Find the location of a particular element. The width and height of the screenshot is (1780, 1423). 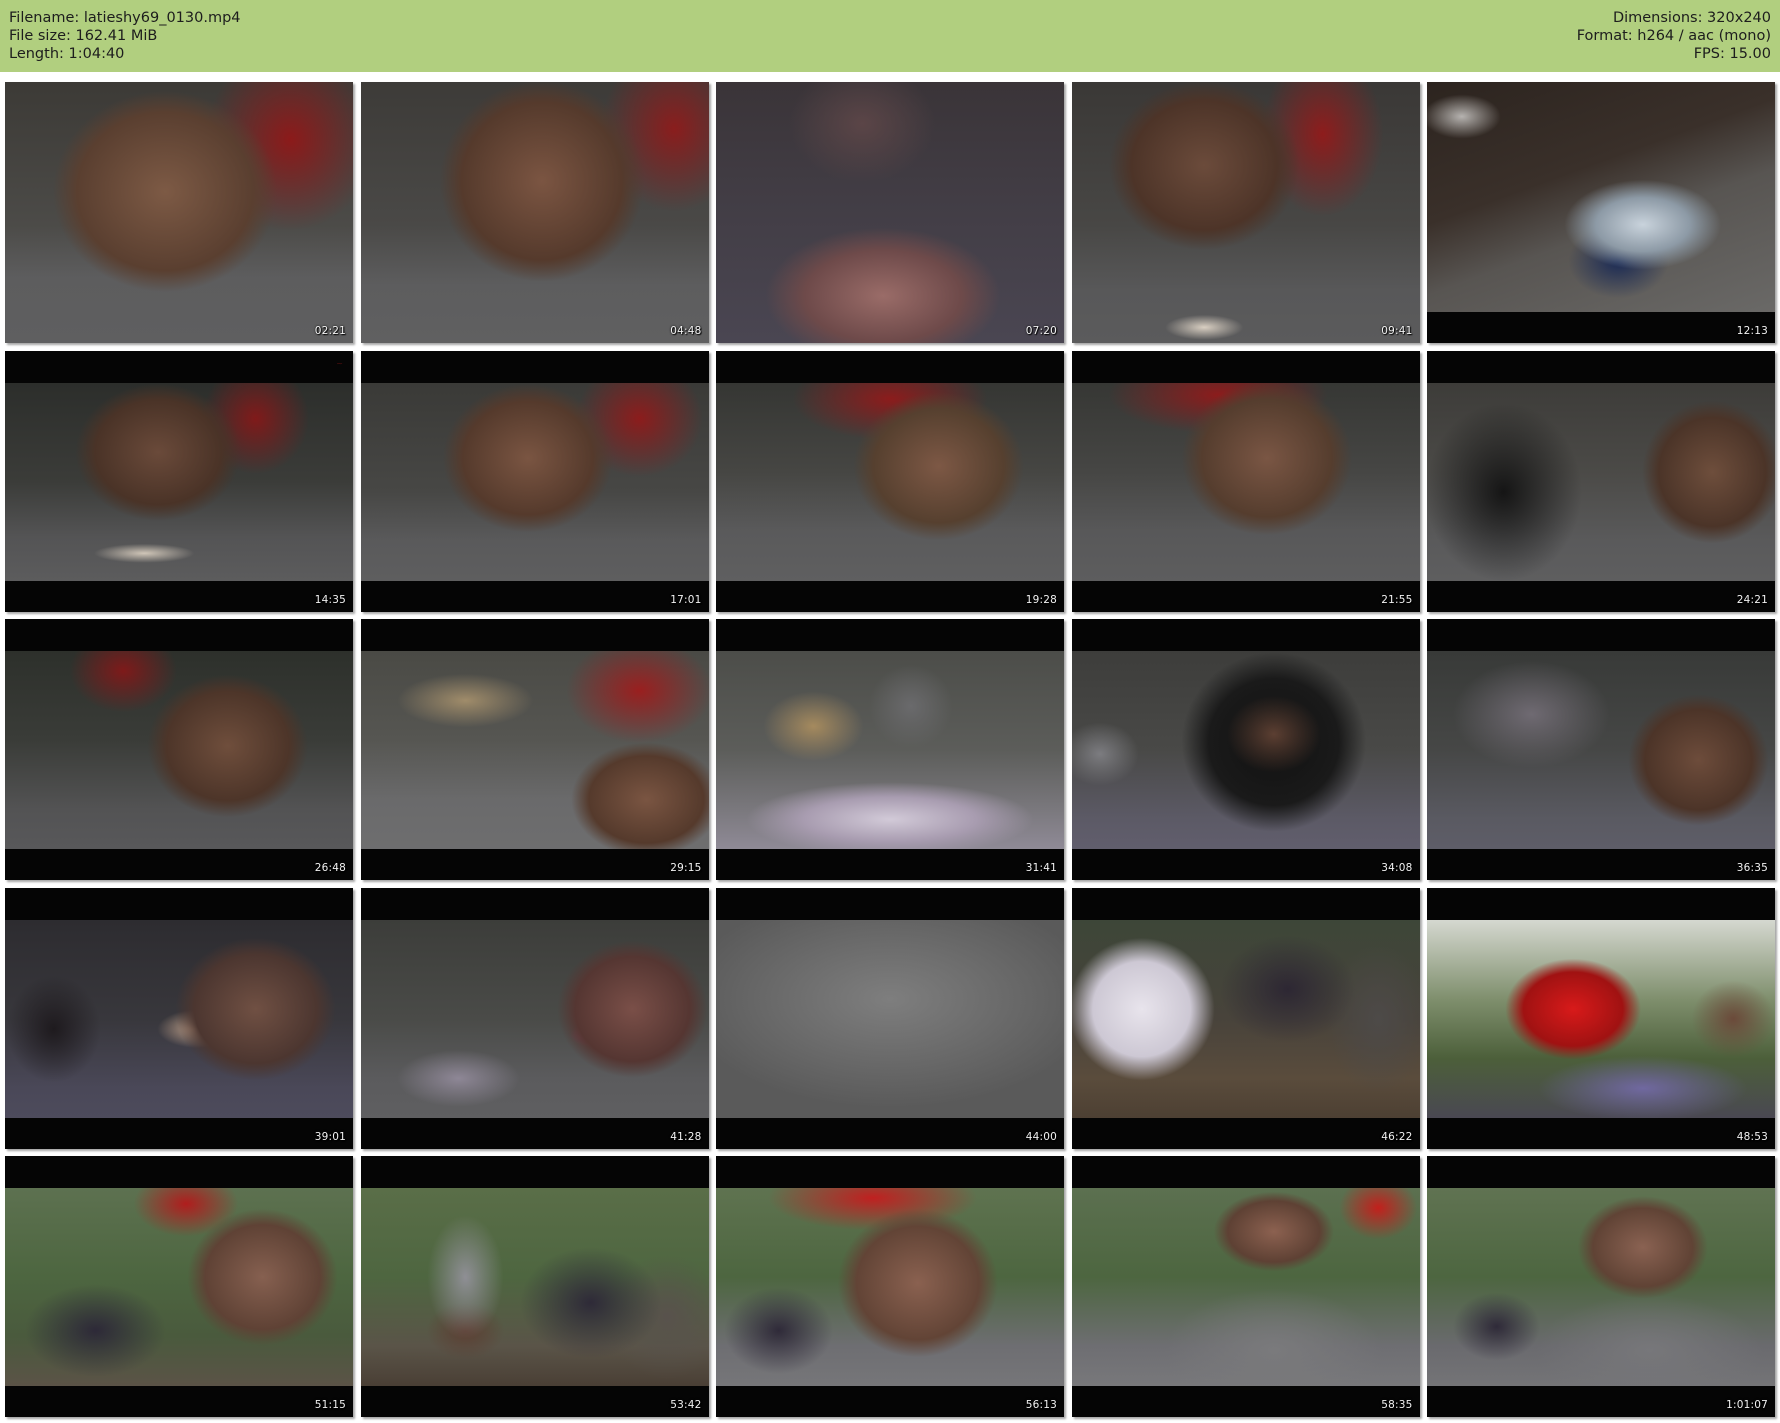

thumbnail: 53:42 is located at coordinates (534, 1286).